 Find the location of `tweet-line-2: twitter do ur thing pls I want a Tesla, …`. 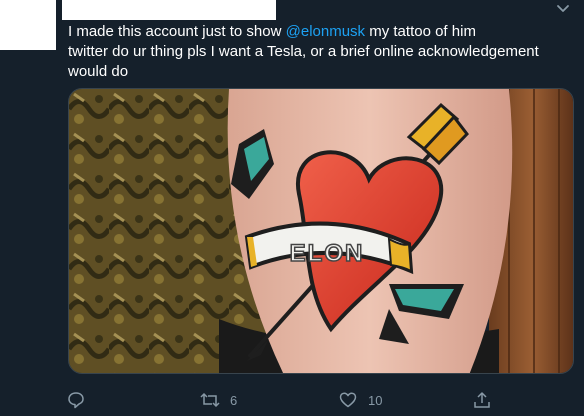

tweet-line-2: twitter do ur thing pls I want a Tesla, … is located at coordinates (303, 51).